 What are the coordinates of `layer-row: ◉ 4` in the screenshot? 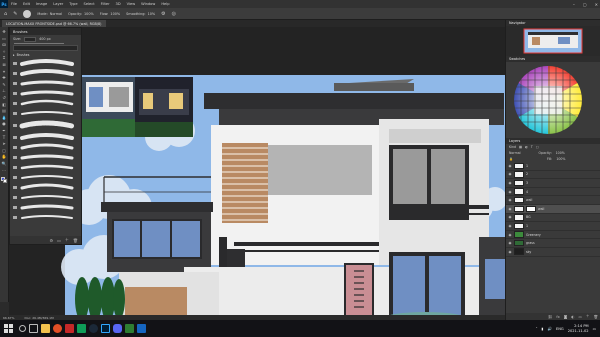 It's located at (553, 192).